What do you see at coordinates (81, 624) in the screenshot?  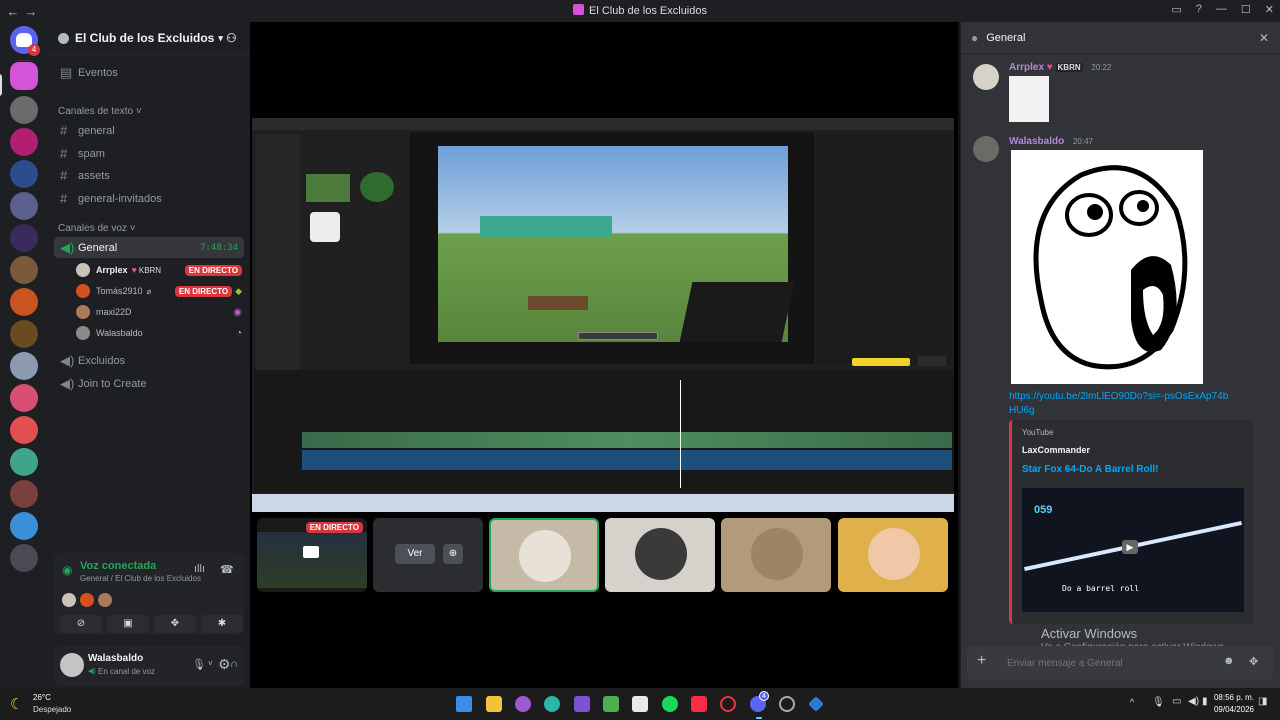 I see `camera-off-button: ⊘` at bounding box center [81, 624].